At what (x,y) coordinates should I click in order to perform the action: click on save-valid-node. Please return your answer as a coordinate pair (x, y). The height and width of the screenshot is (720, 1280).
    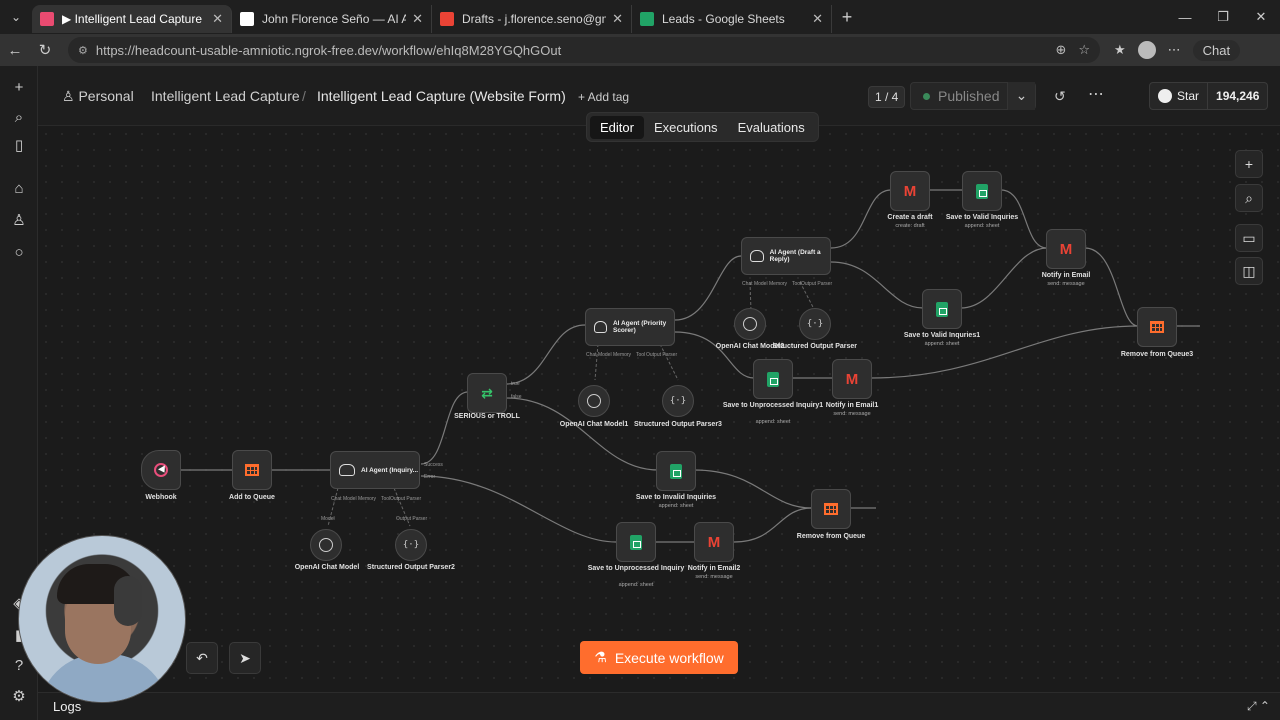
    Looking at the image, I should click on (982, 191).